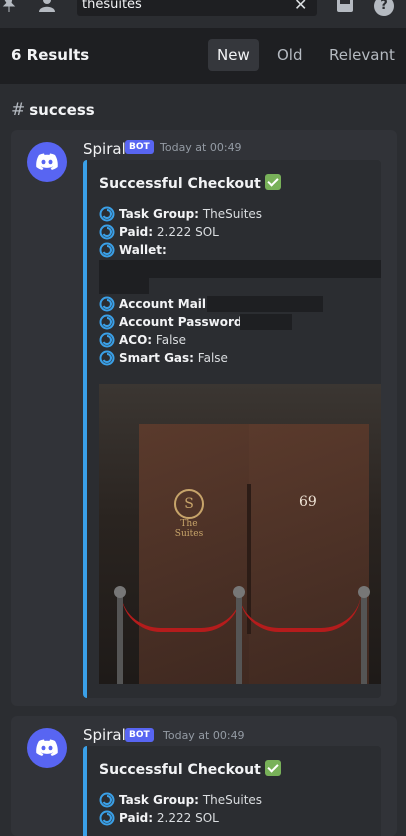 Image resolution: width=406 pixels, height=836 pixels. What do you see at coordinates (362, 55) in the screenshot?
I see `sort-tab-relevant: Relevant` at bounding box center [362, 55].